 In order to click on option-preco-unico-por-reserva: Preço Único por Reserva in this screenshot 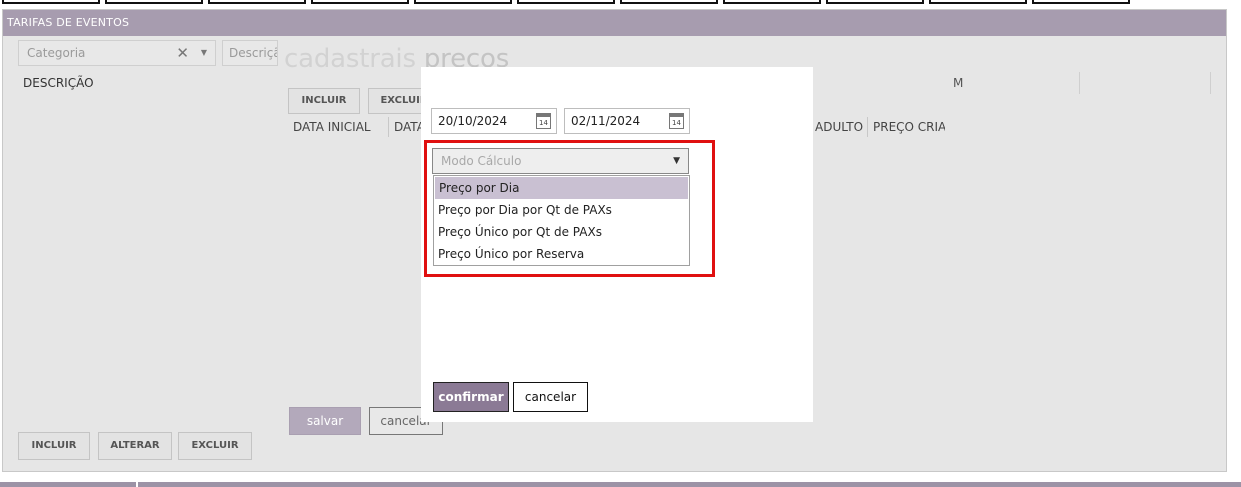, I will do `click(561, 254)`.